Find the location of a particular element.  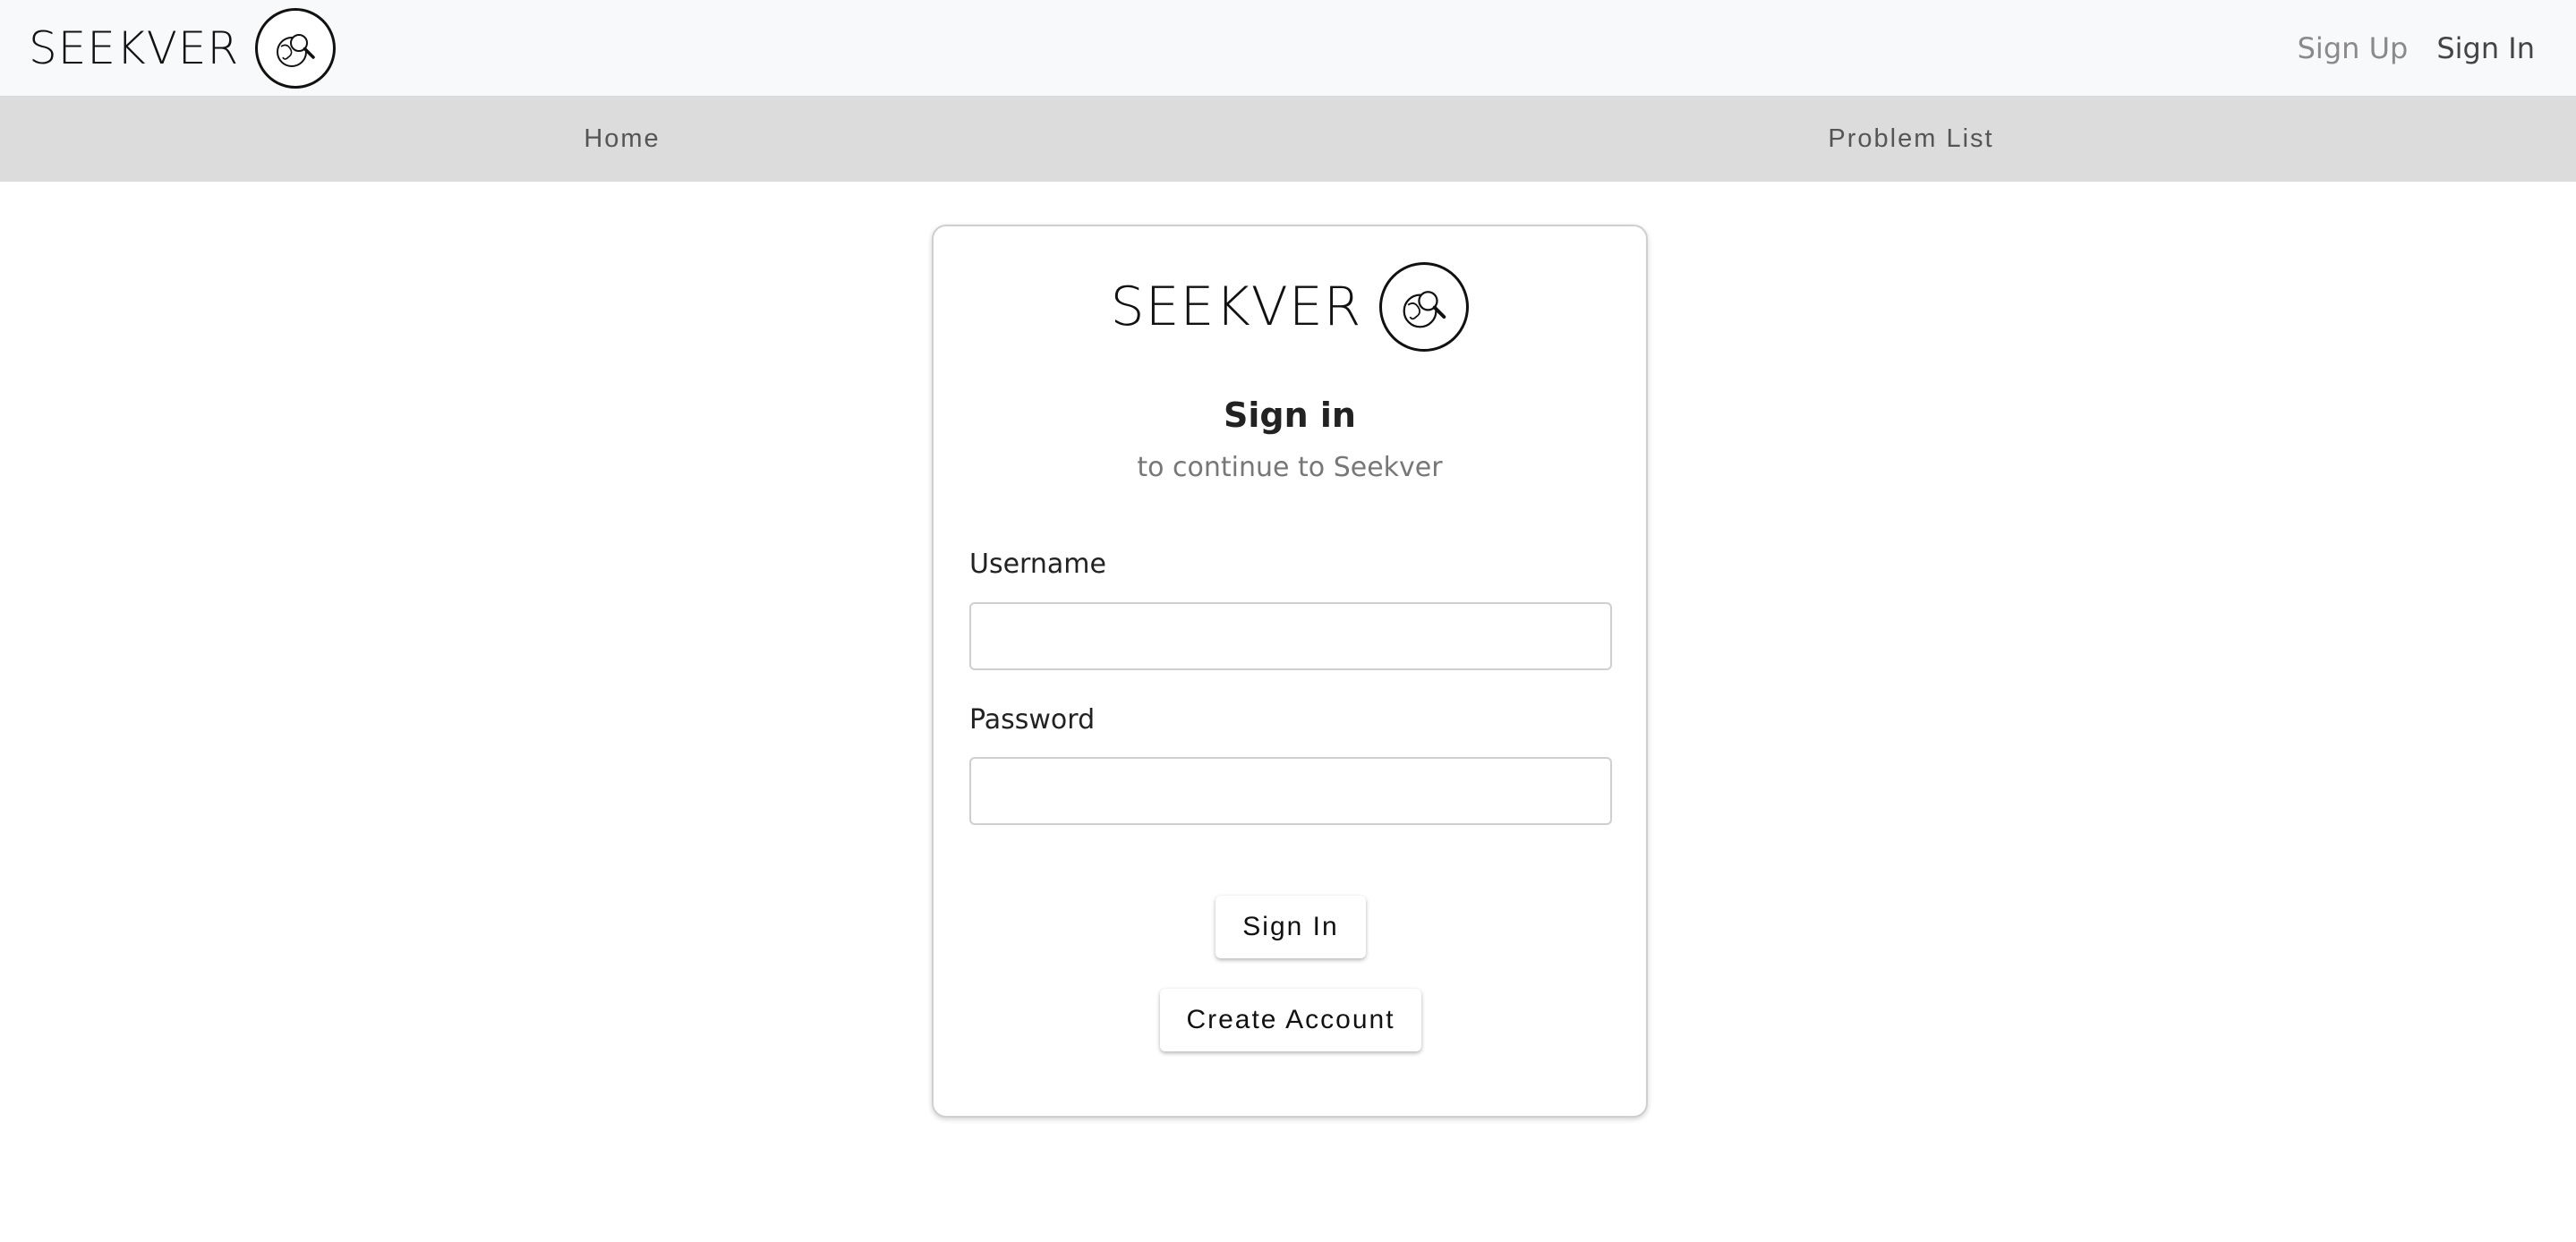

page-title: Sign in is located at coordinates (1290, 416).